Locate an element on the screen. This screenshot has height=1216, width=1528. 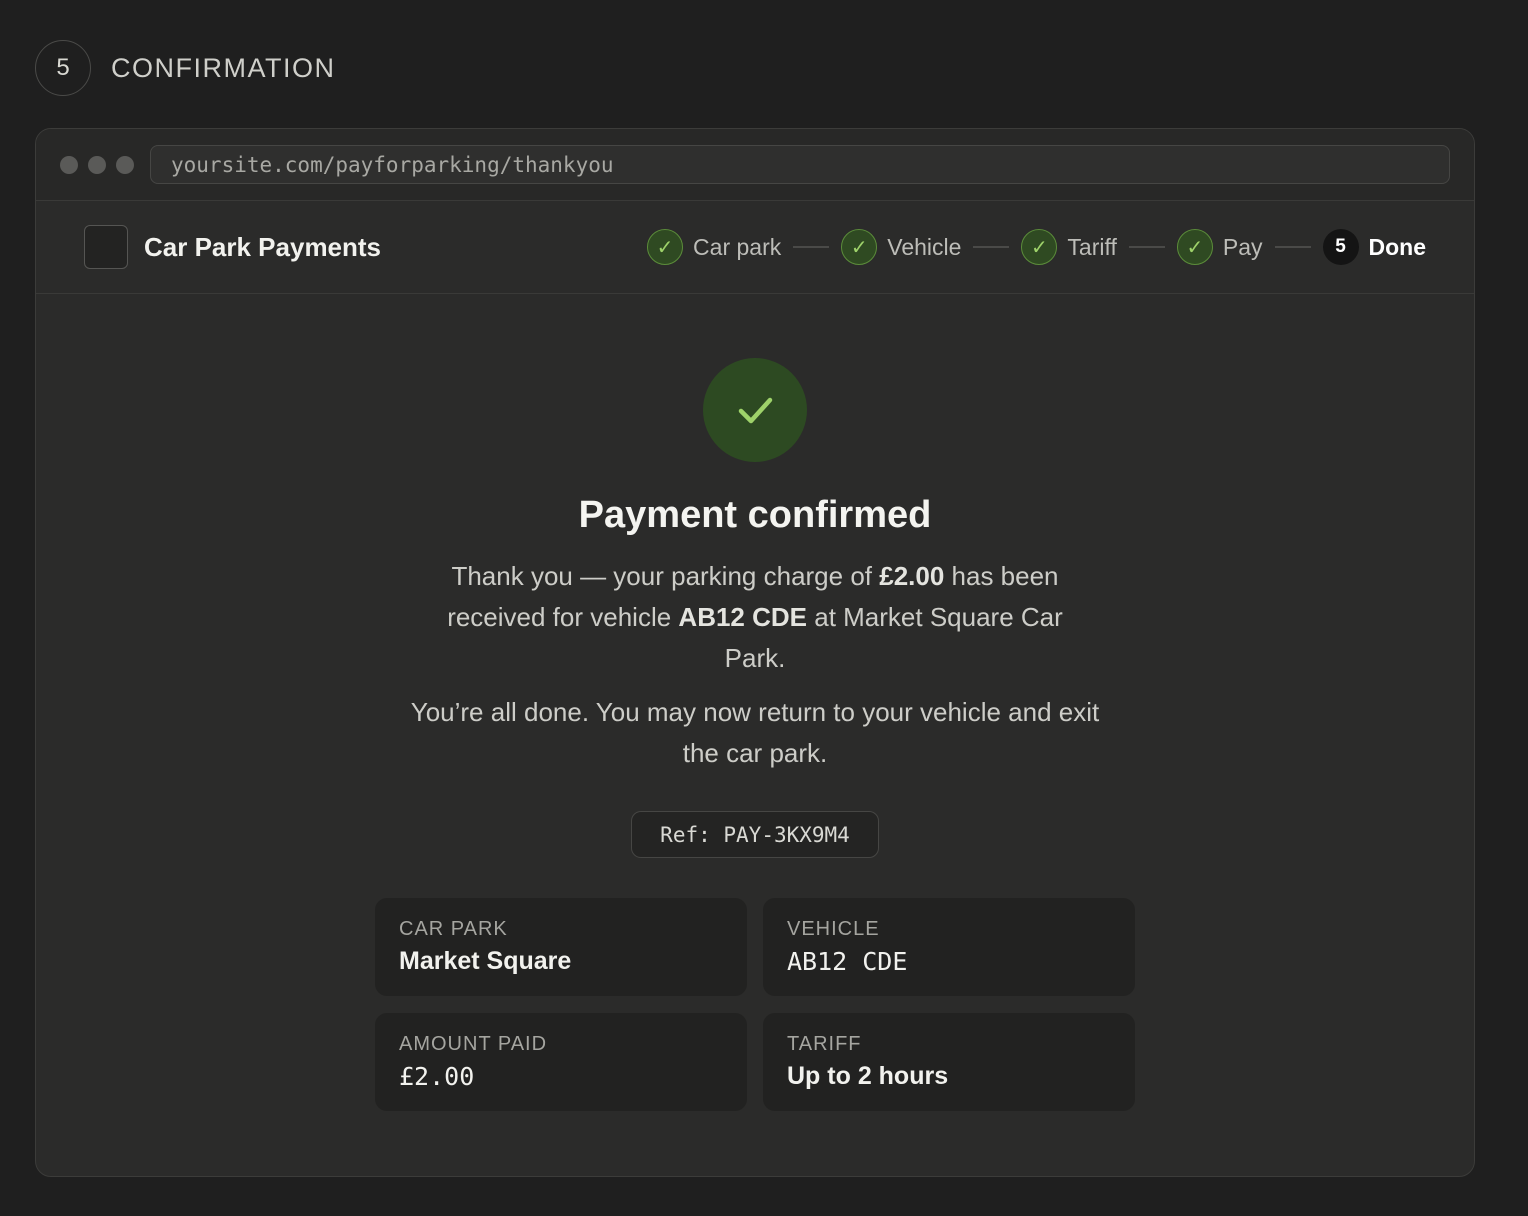
current-step-number: 5 is located at coordinates (1340, 247).